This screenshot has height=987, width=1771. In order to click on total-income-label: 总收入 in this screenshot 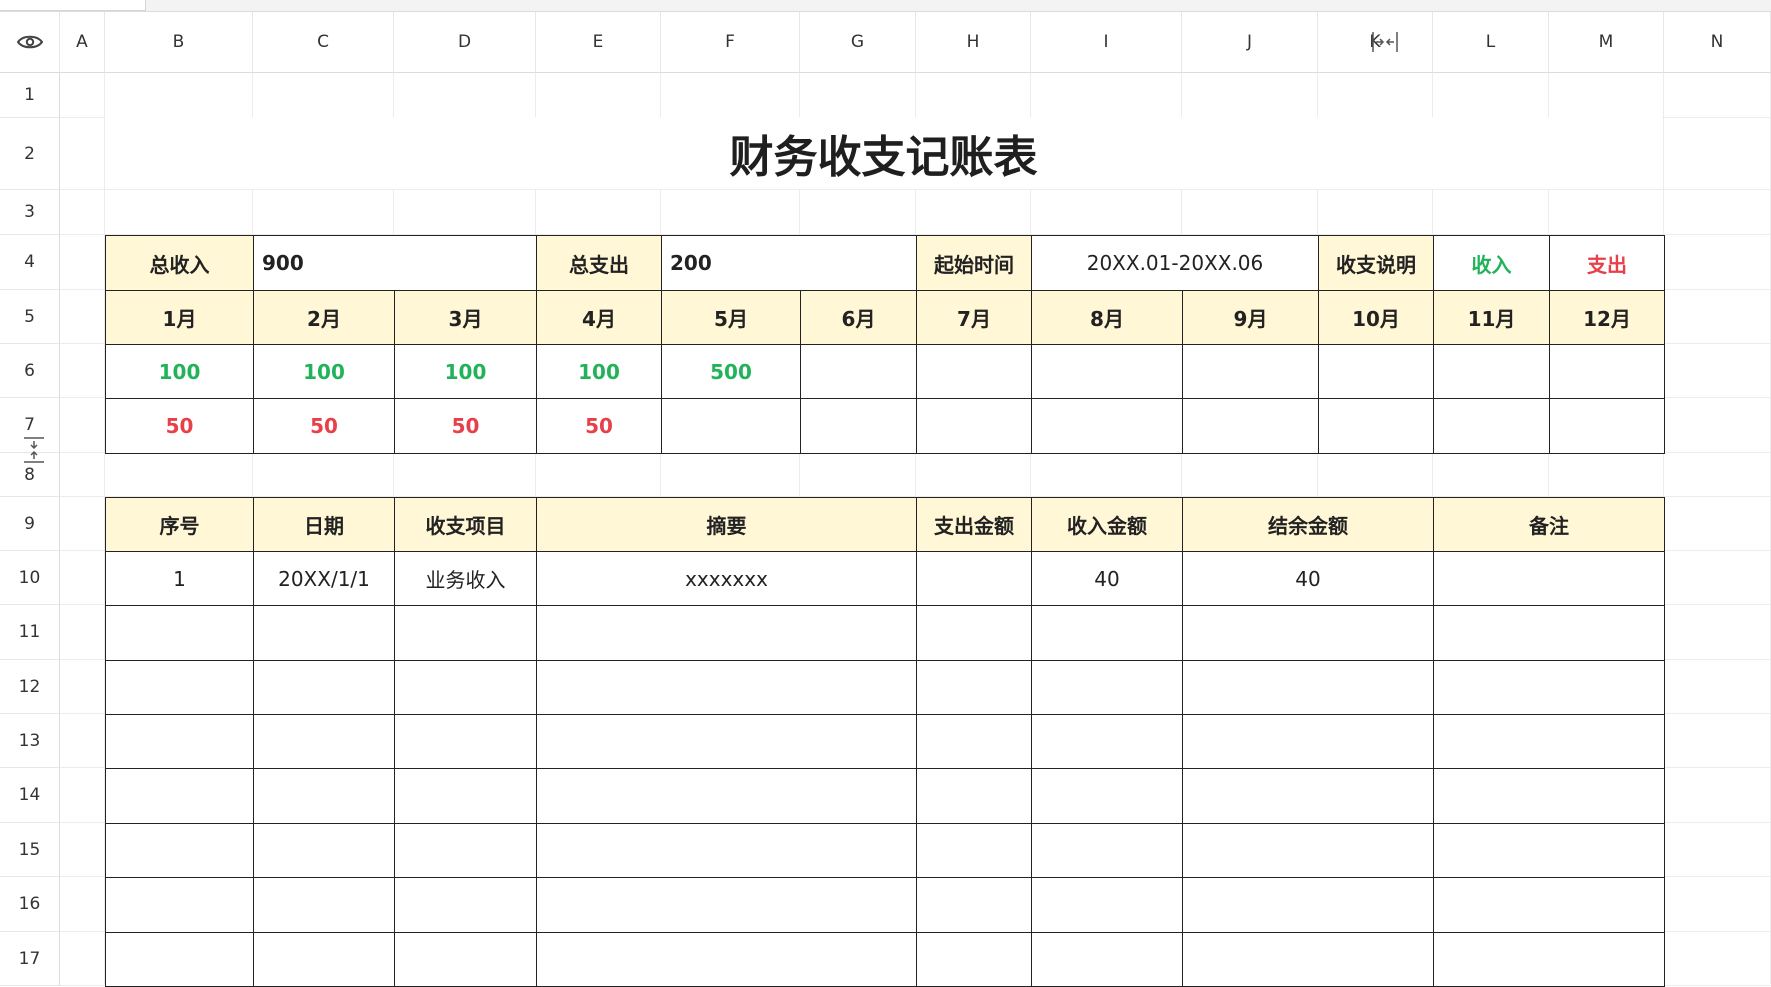, I will do `click(179, 263)`.